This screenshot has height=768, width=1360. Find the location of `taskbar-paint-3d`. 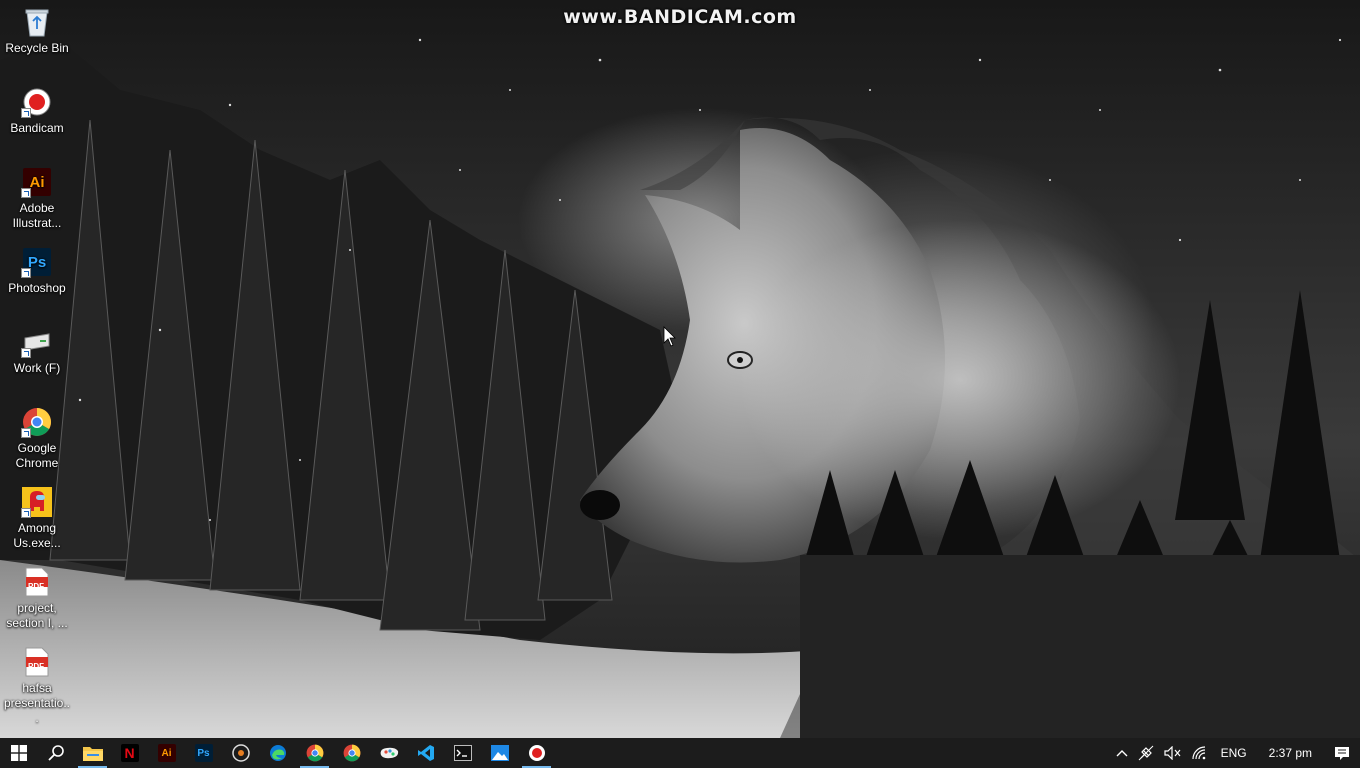

taskbar-paint-3d is located at coordinates (388, 753).